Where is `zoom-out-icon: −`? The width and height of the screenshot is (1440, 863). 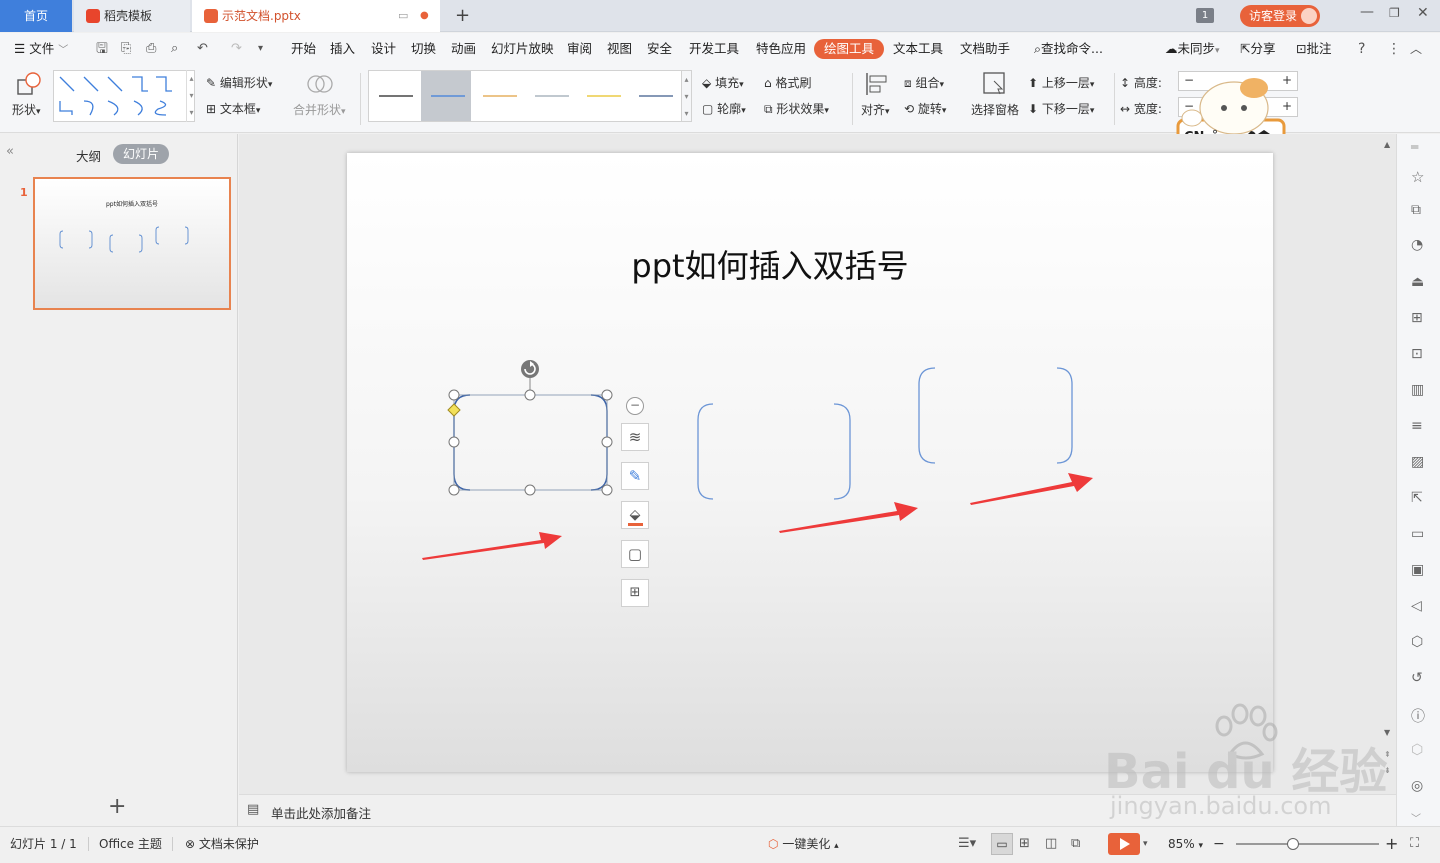
zoom-out-icon: − is located at coordinates (1219, 844).